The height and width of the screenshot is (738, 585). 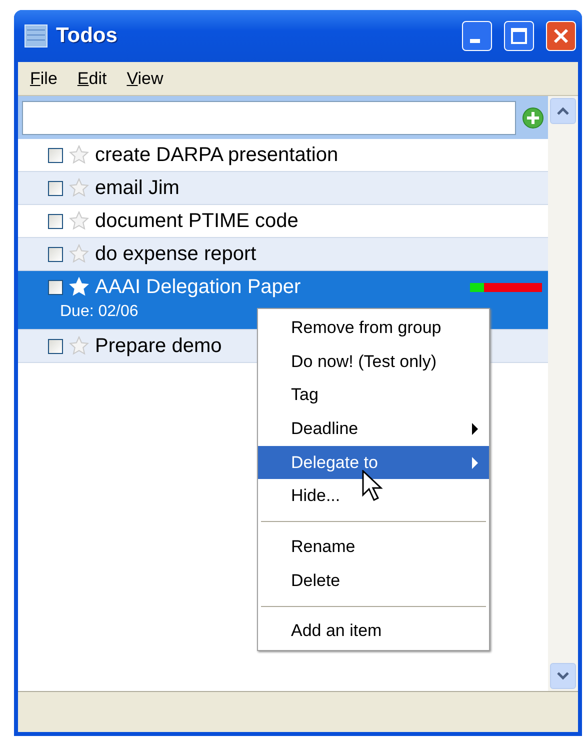 I want to click on todo-title: create DARPA presentation, so click(x=216, y=155).